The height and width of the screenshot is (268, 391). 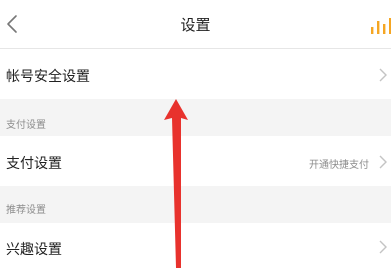 I want to click on signal-bars-icon, so click(x=381, y=26).